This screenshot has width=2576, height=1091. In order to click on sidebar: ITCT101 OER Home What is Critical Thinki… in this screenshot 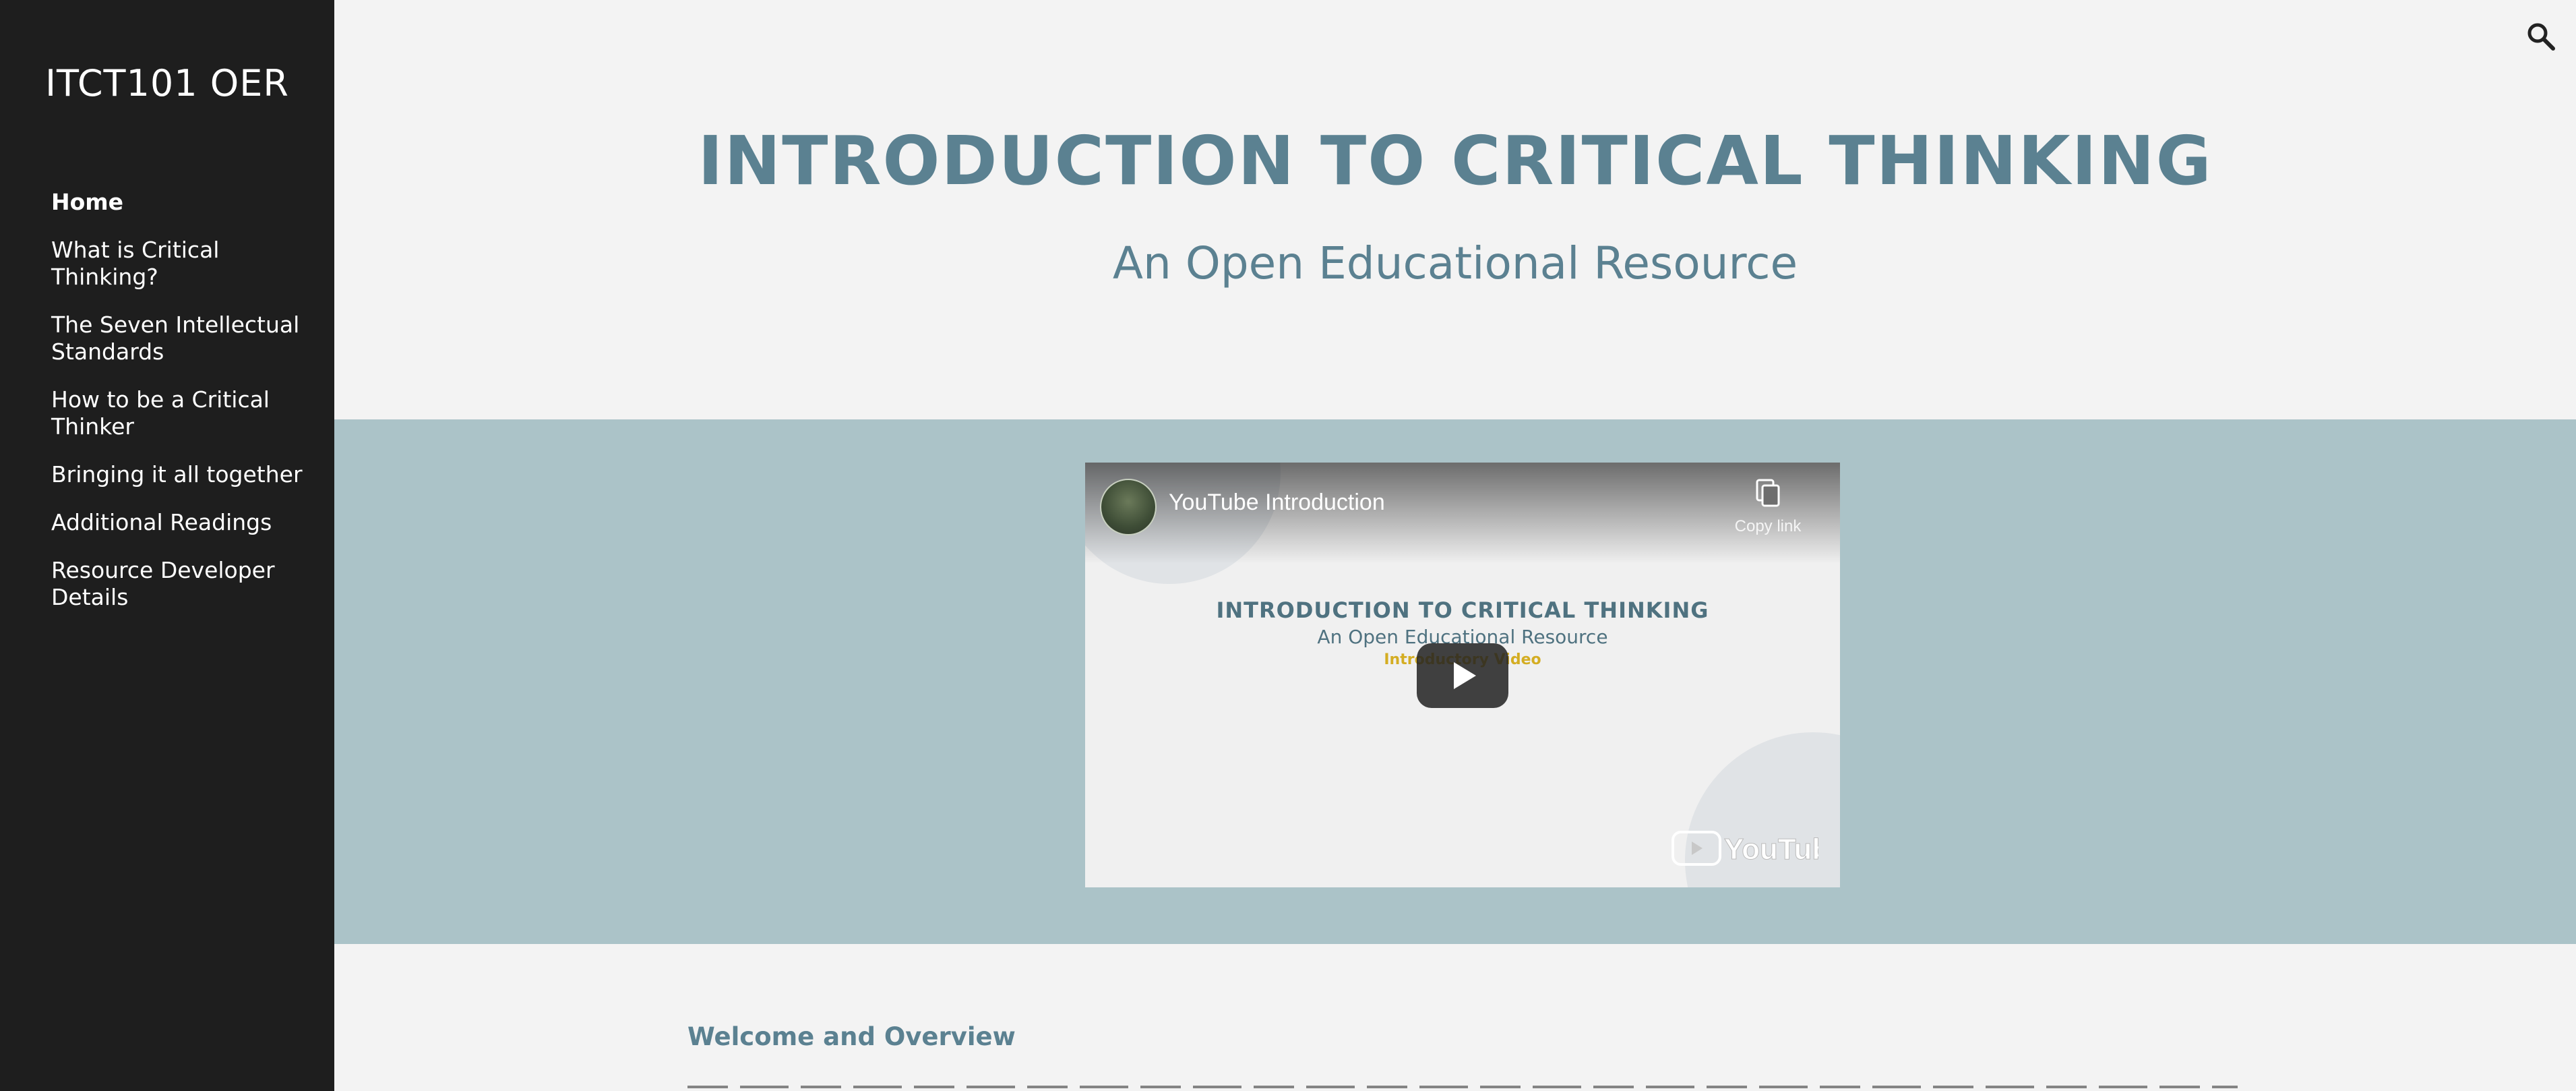, I will do `click(167, 545)`.